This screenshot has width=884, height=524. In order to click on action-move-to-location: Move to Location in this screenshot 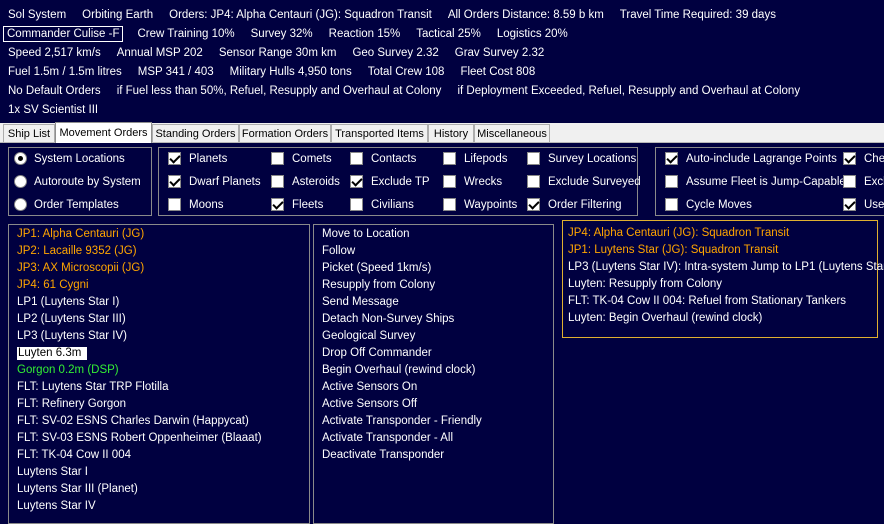, I will do `click(400, 234)`.